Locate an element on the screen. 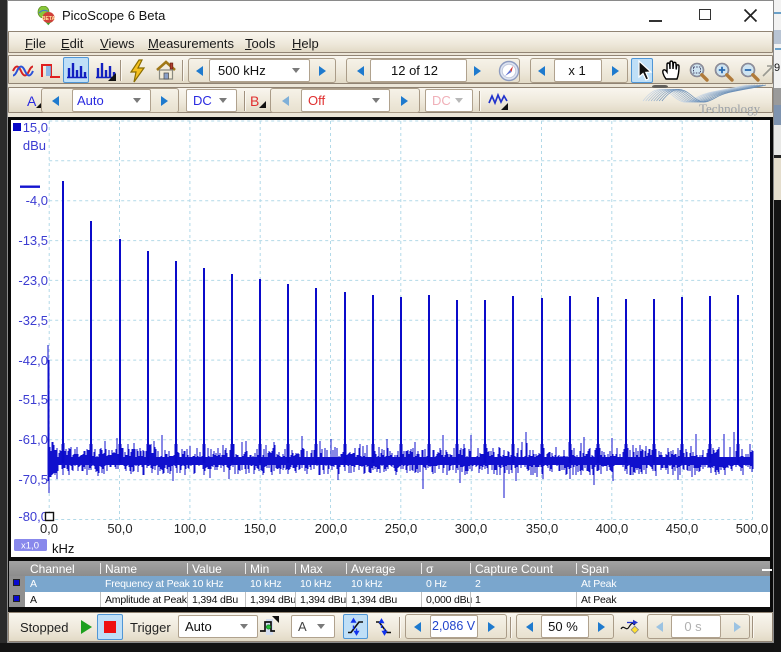 The width and height of the screenshot is (781, 652). svg-text: 400,0 is located at coordinates (612, 528).